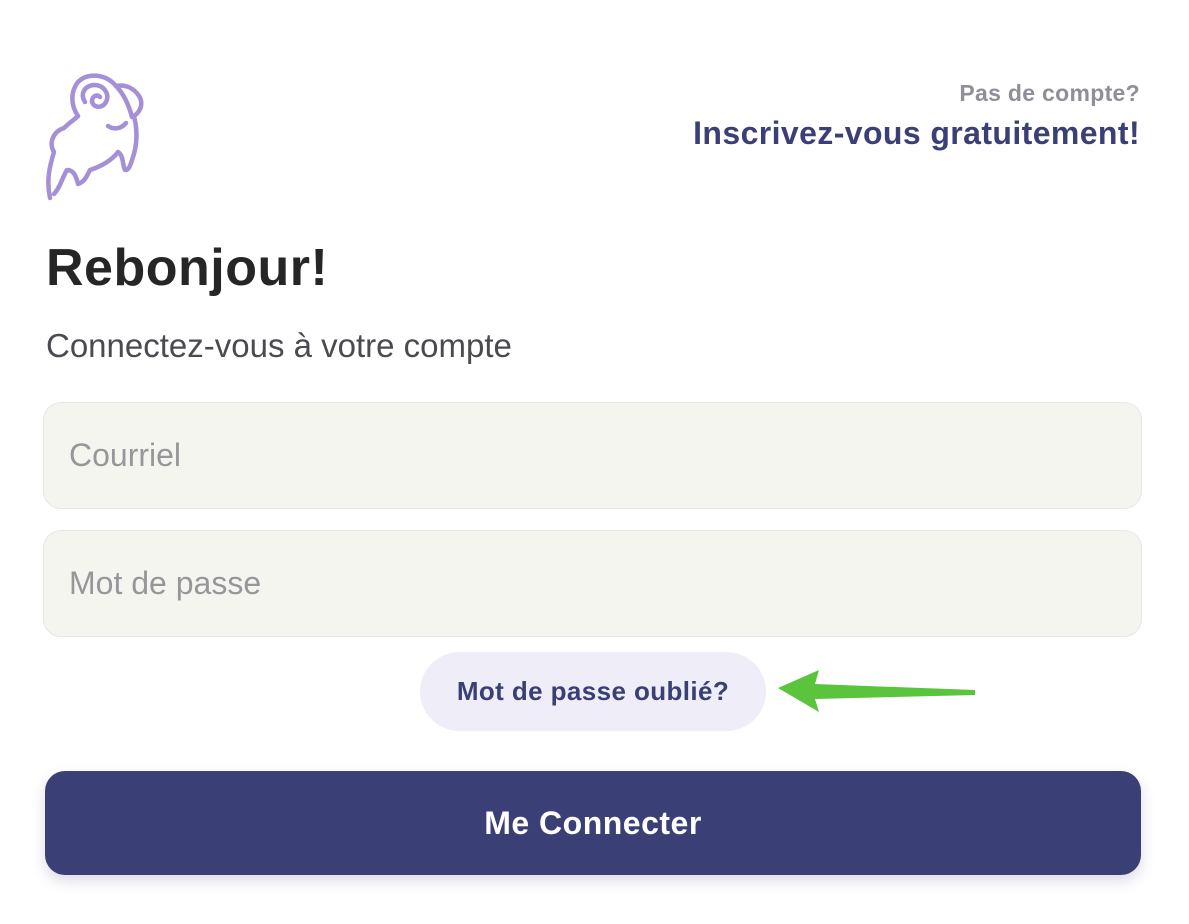  Describe the element at coordinates (876, 691) in the screenshot. I see `arrow-left-icon` at that location.